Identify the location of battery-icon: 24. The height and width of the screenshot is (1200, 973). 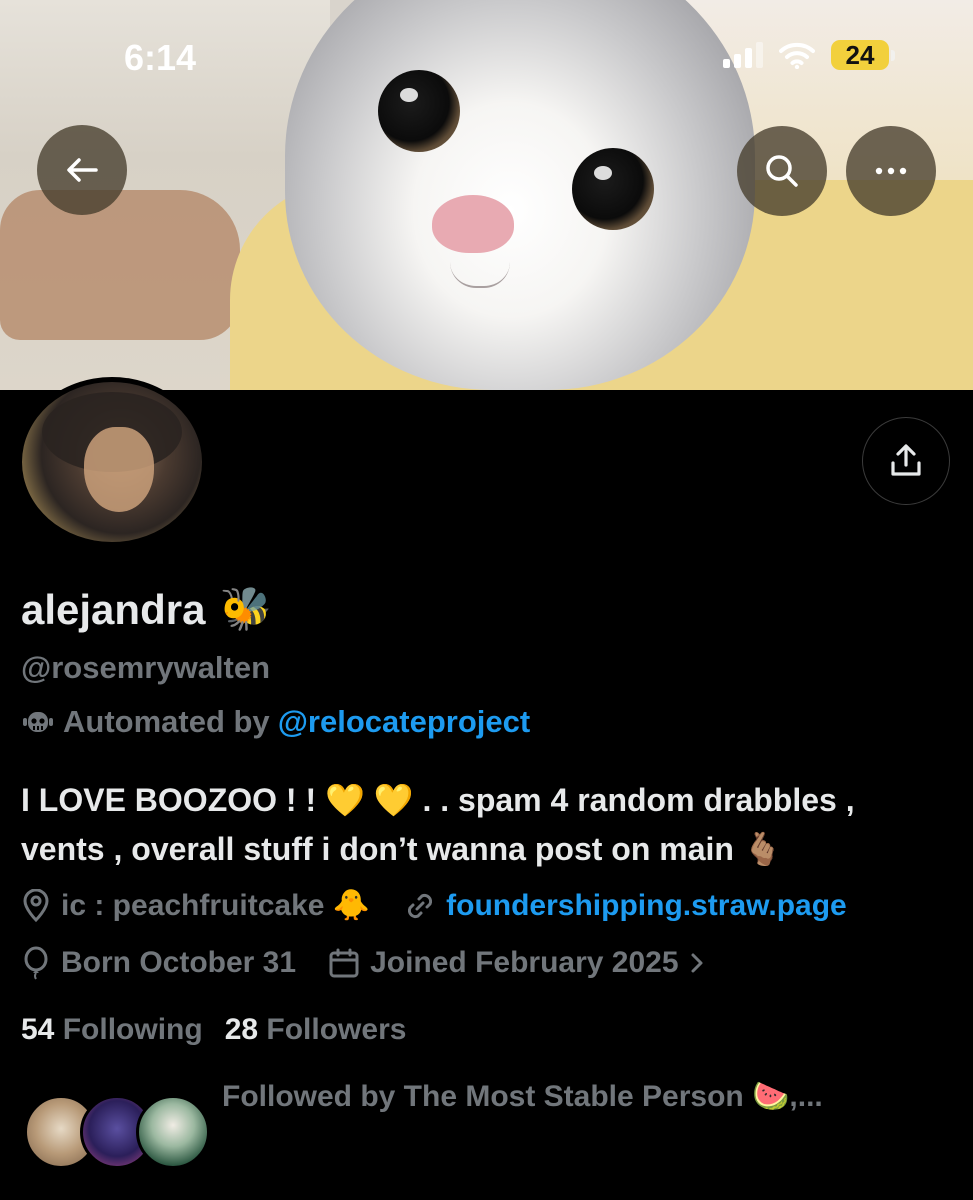
(863, 55).